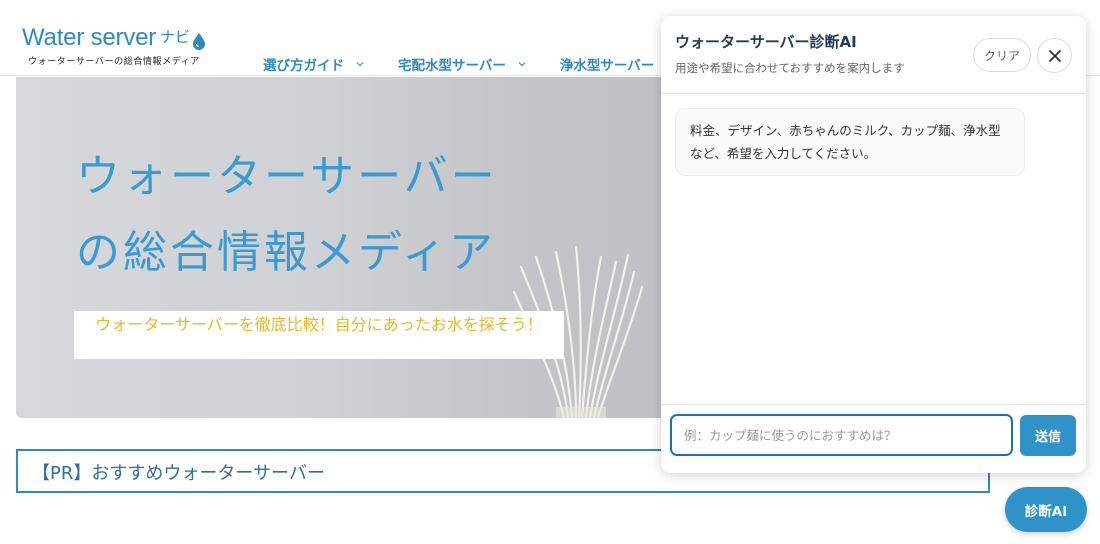 Image resolution: width=1100 pixels, height=544 pixels. What do you see at coordinates (790, 68) in the screenshot?
I see `chat-description: 用途や希望に合わせておすすめを案内します` at bounding box center [790, 68].